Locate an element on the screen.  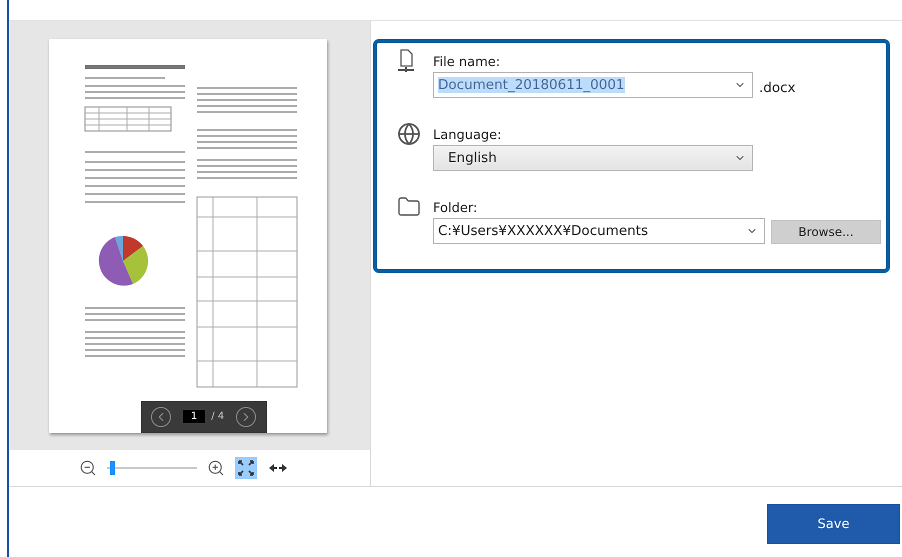
language-dropdown: English is located at coordinates (593, 158).